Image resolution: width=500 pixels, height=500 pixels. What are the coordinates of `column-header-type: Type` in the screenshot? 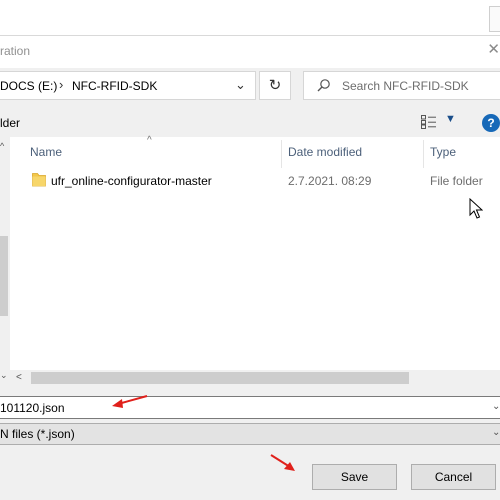 It's located at (443, 152).